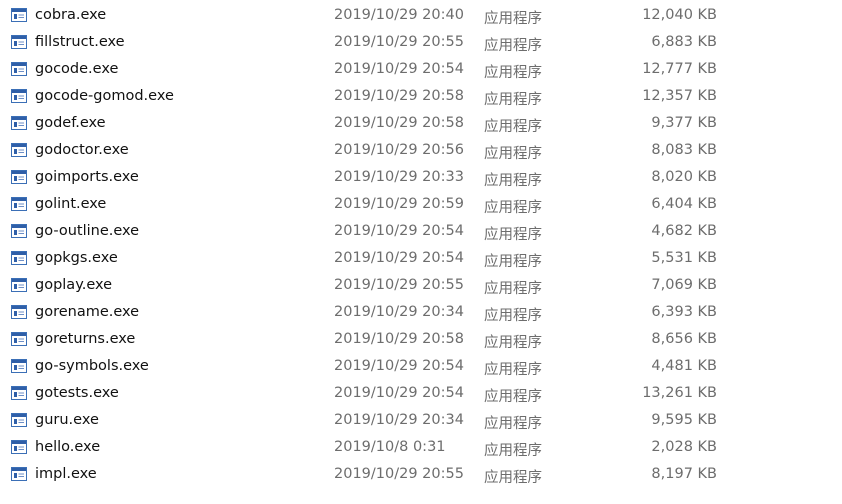 This screenshot has width=842, height=504. Describe the element at coordinates (684, 420) in the screenshot. I see `file-size: 9,595 KB` at that location.